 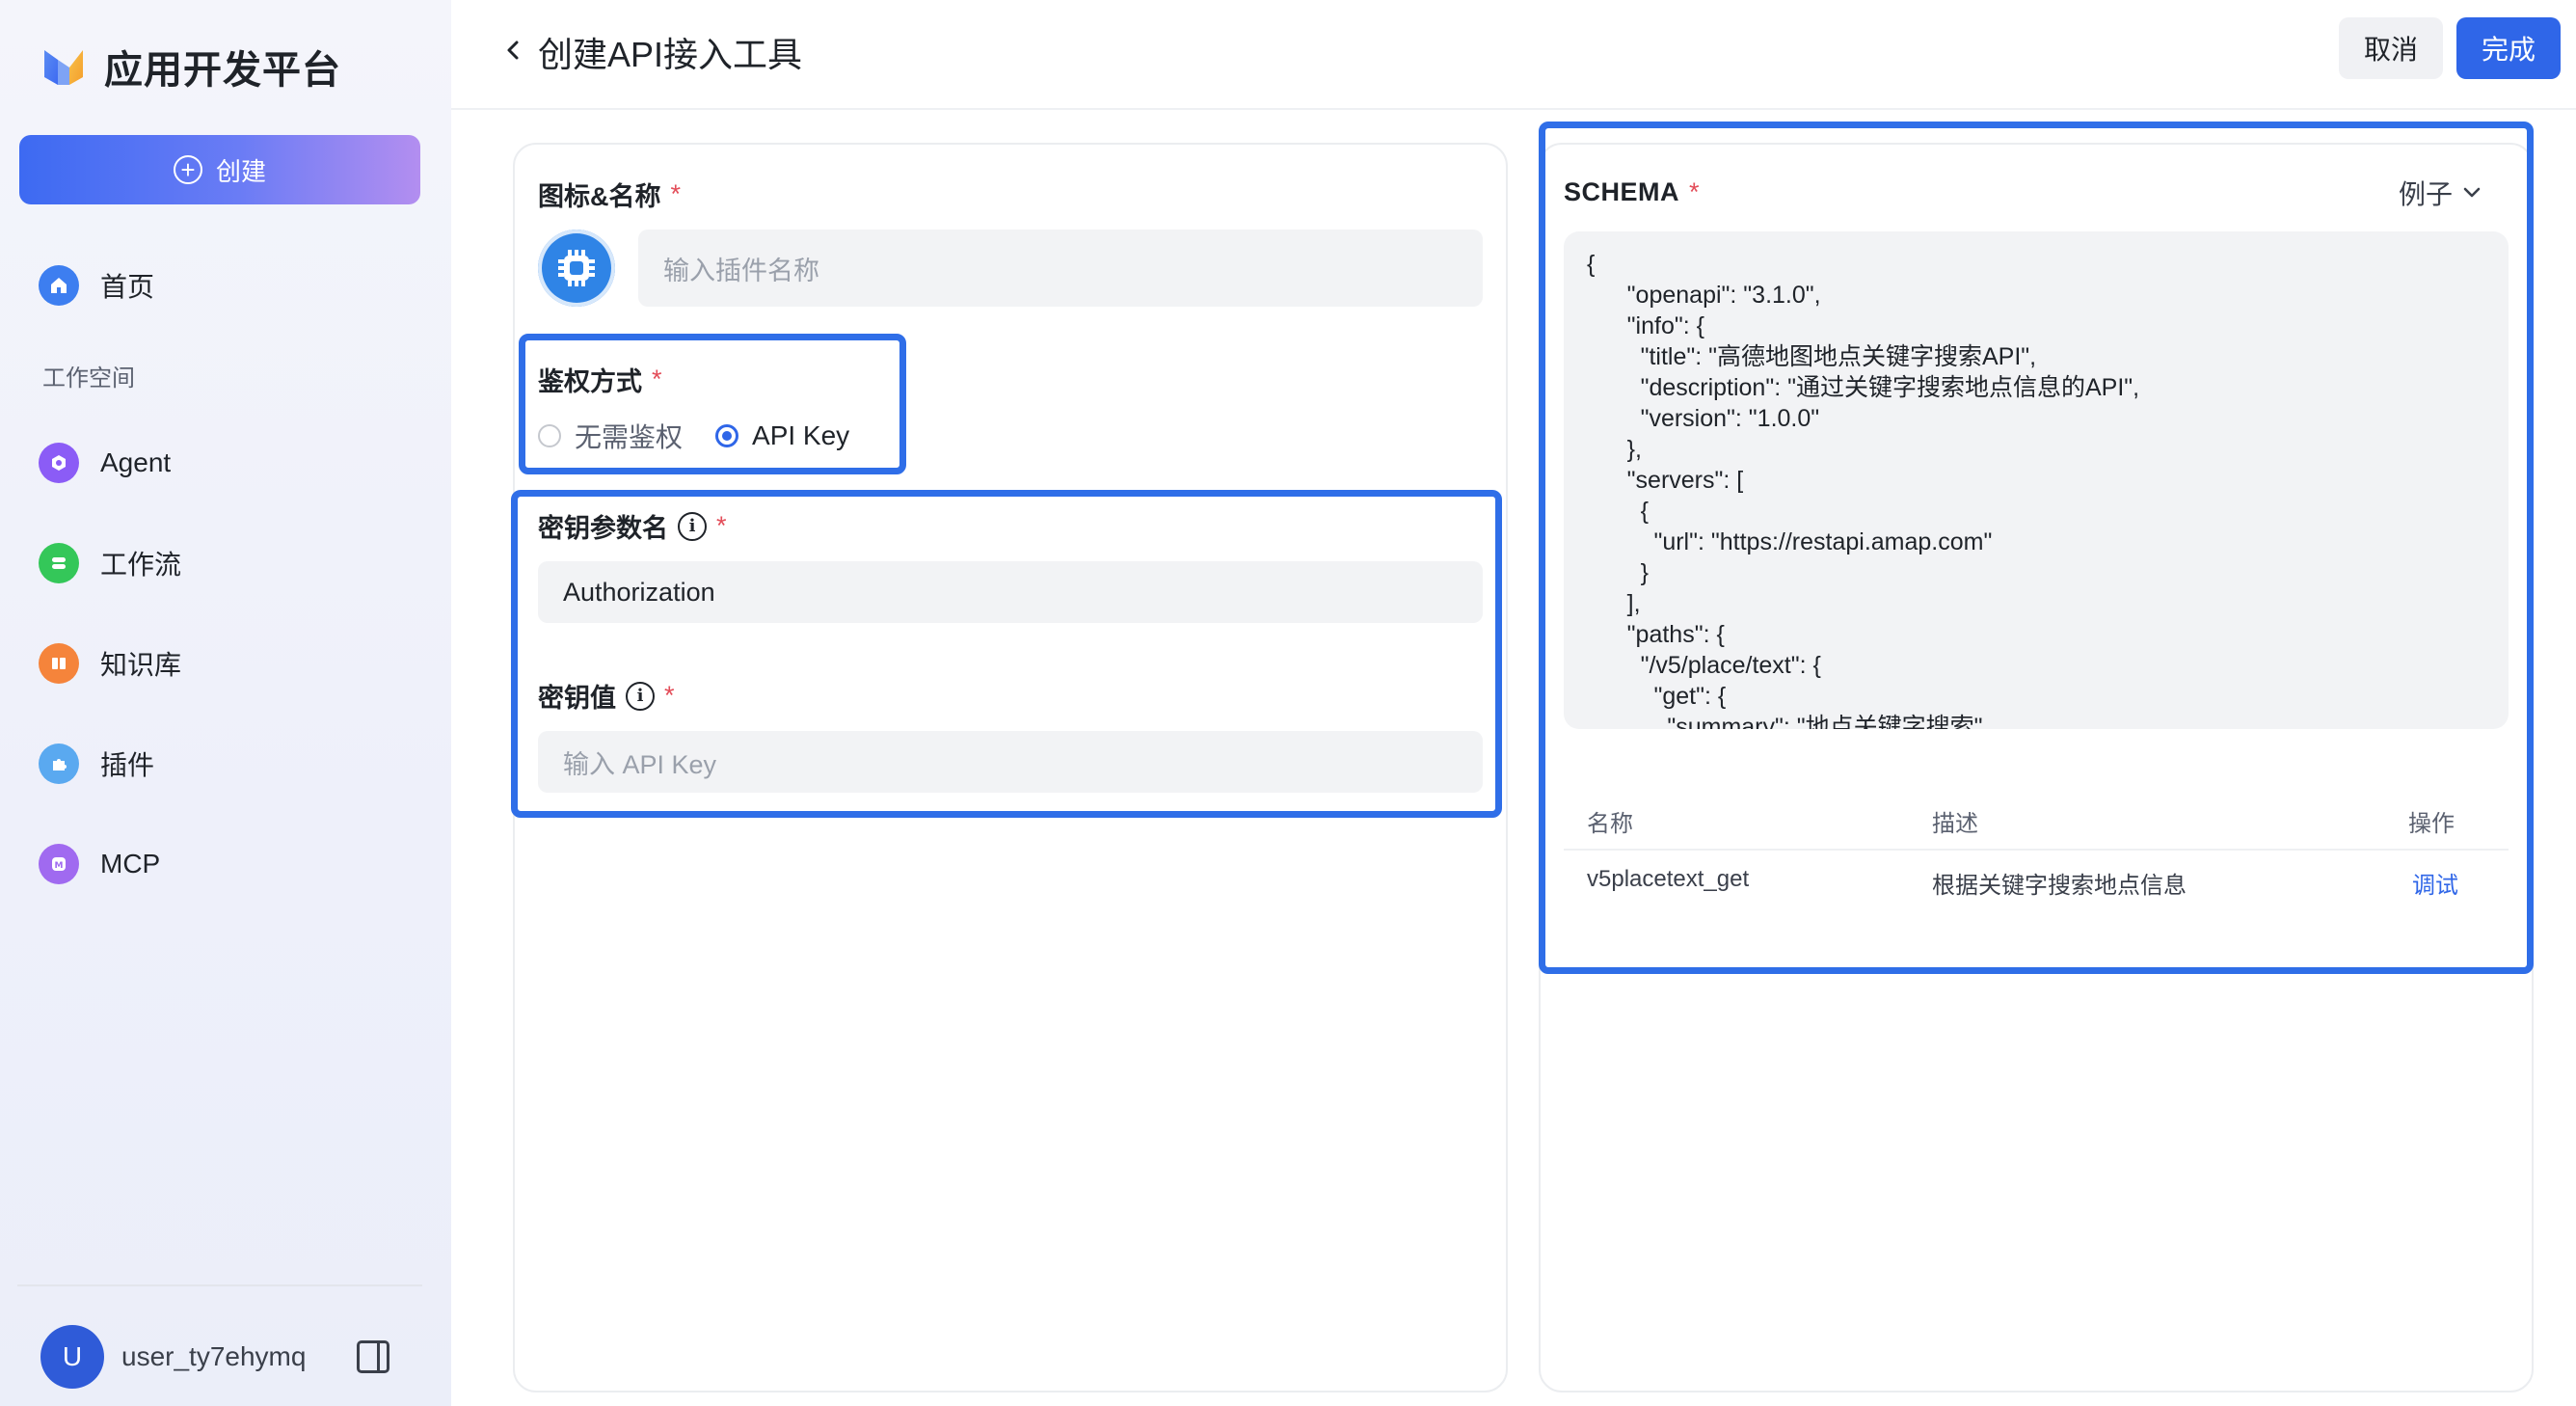 What do you see at coordinates (188, 169) in the screenshot?
I see `plus-circle-icon: +` at bounding box center [188, 169].